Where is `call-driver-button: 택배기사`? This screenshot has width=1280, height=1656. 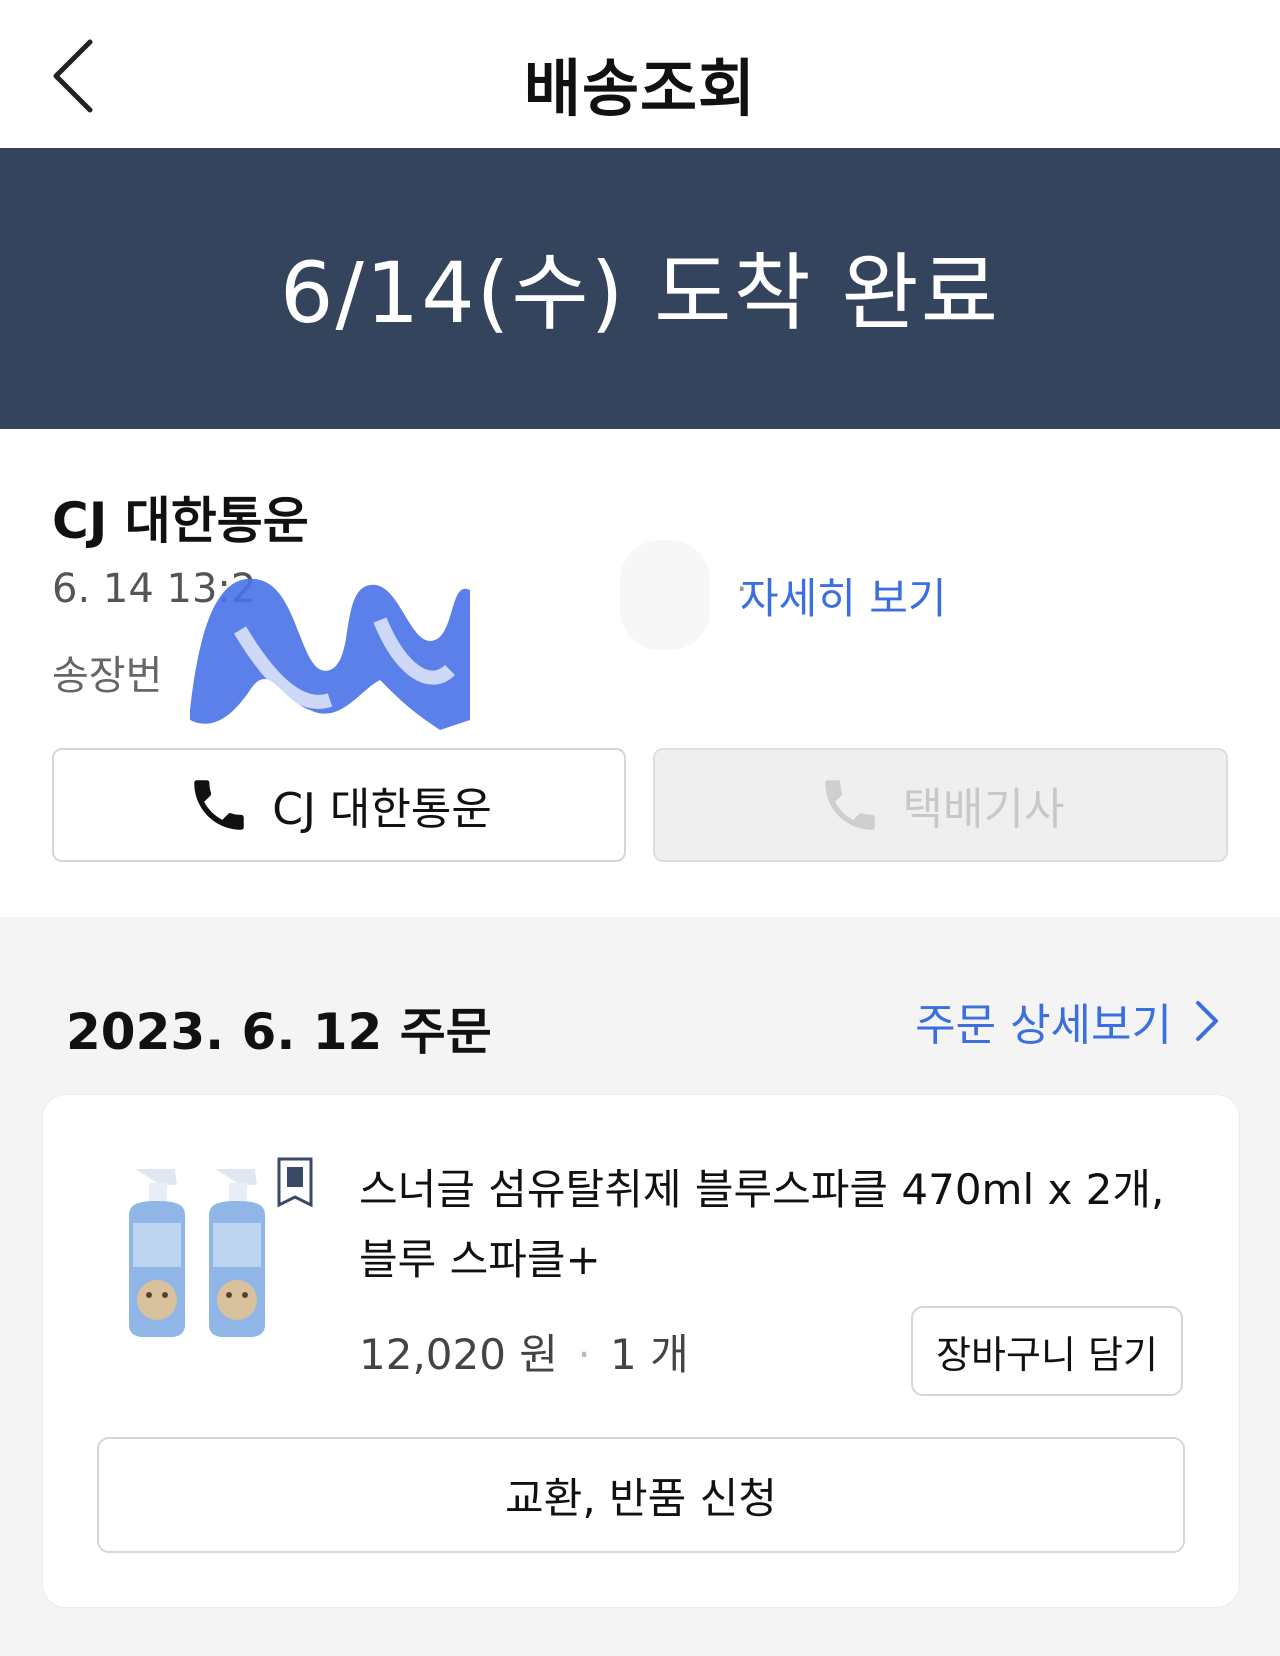 call-driver-button: 택배기사 is located at coordinates (940, 805).